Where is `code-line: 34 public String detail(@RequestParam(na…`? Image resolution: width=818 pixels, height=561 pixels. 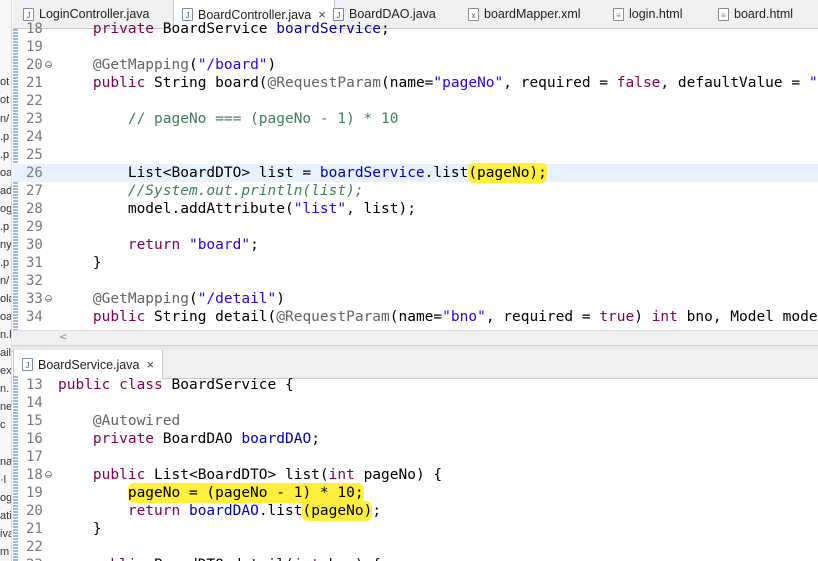 code-line: 34 public String detail(@RequestParam(na… is located at coordinates (415, 317).